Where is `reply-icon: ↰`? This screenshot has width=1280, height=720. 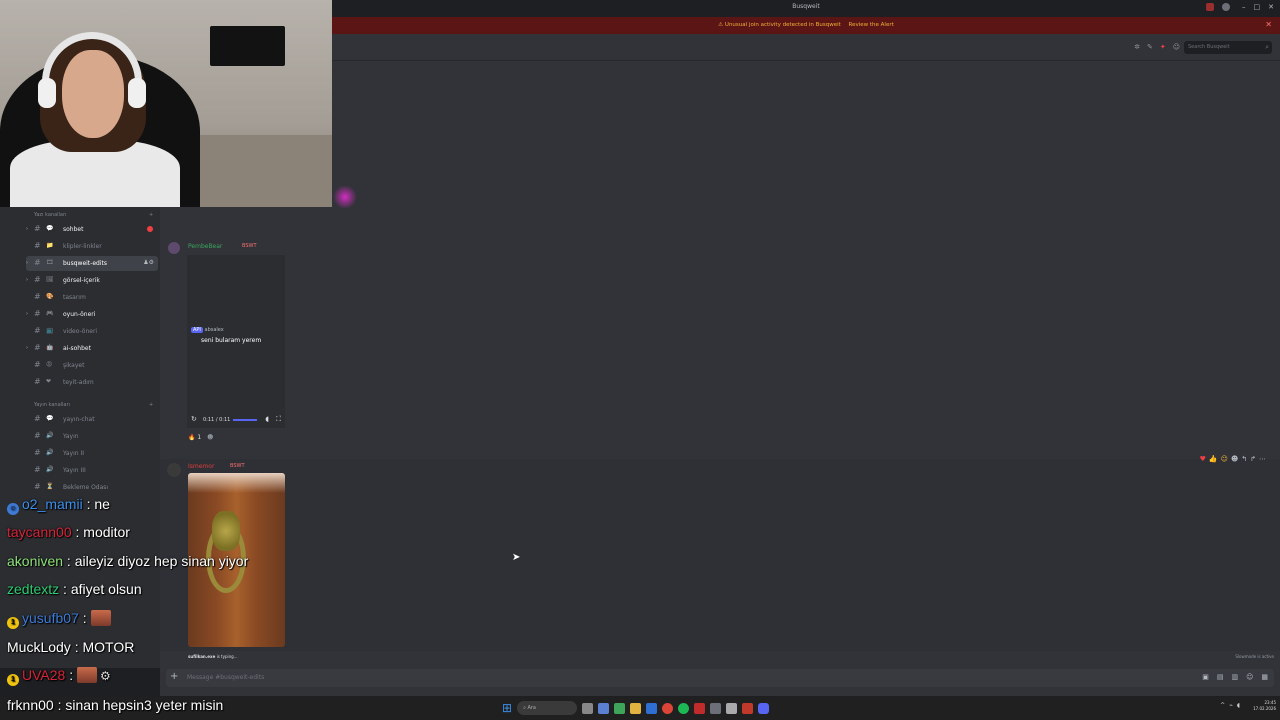 reply-icon: ↰ is located at coordinates (1244, 459).